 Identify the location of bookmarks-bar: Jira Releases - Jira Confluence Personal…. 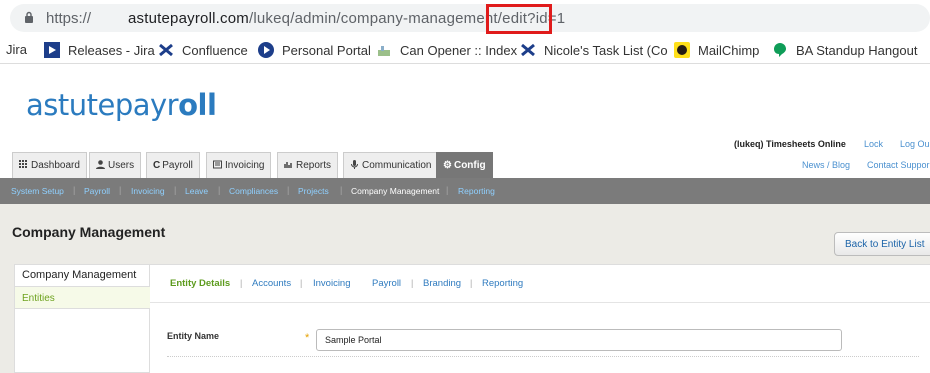
(465, 50).